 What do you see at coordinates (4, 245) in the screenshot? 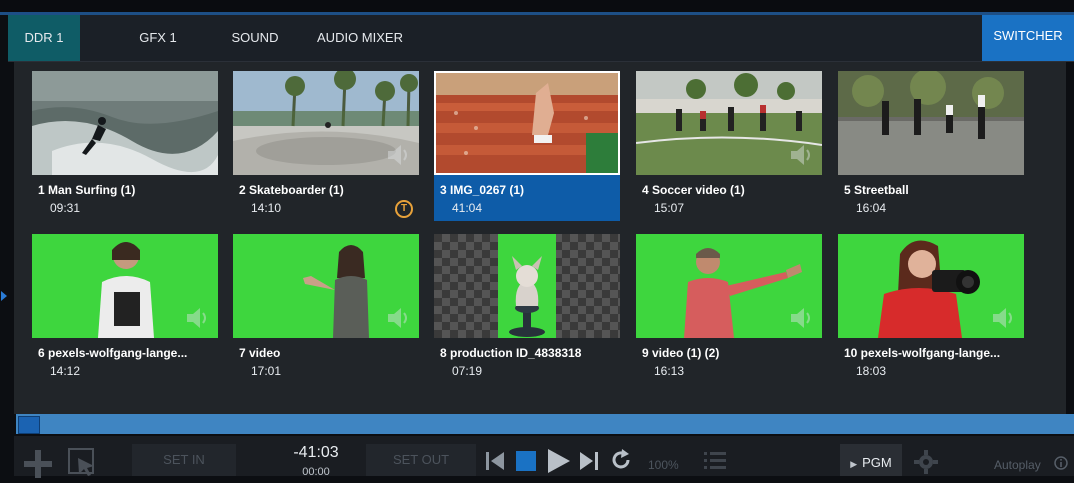
I see `left-edge` at bounding box center [4, 245].